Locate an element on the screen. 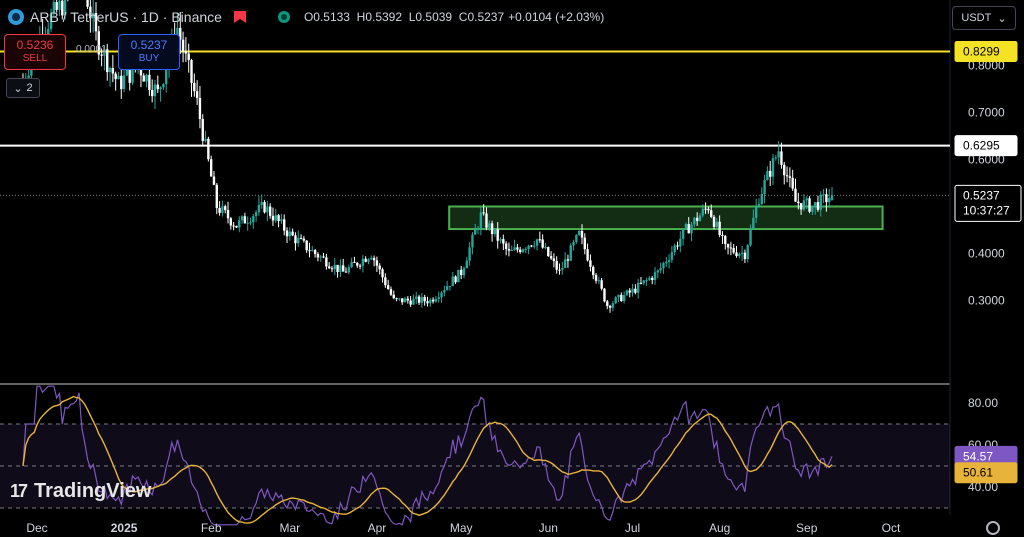 The image size is (1024, 537). buy-label: BUY is located at coordinates (149, 58).